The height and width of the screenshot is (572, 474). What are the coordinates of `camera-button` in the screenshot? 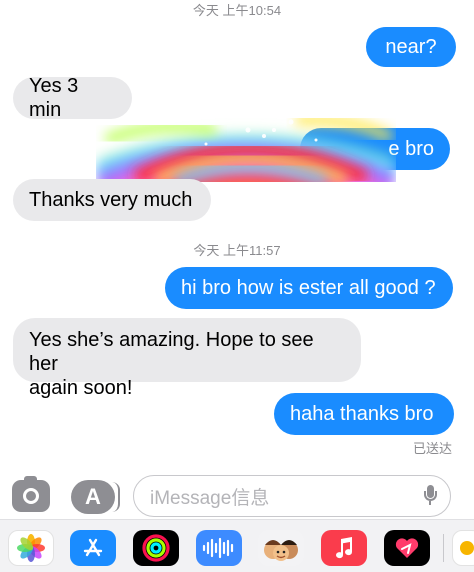 It's located at (31, 494).